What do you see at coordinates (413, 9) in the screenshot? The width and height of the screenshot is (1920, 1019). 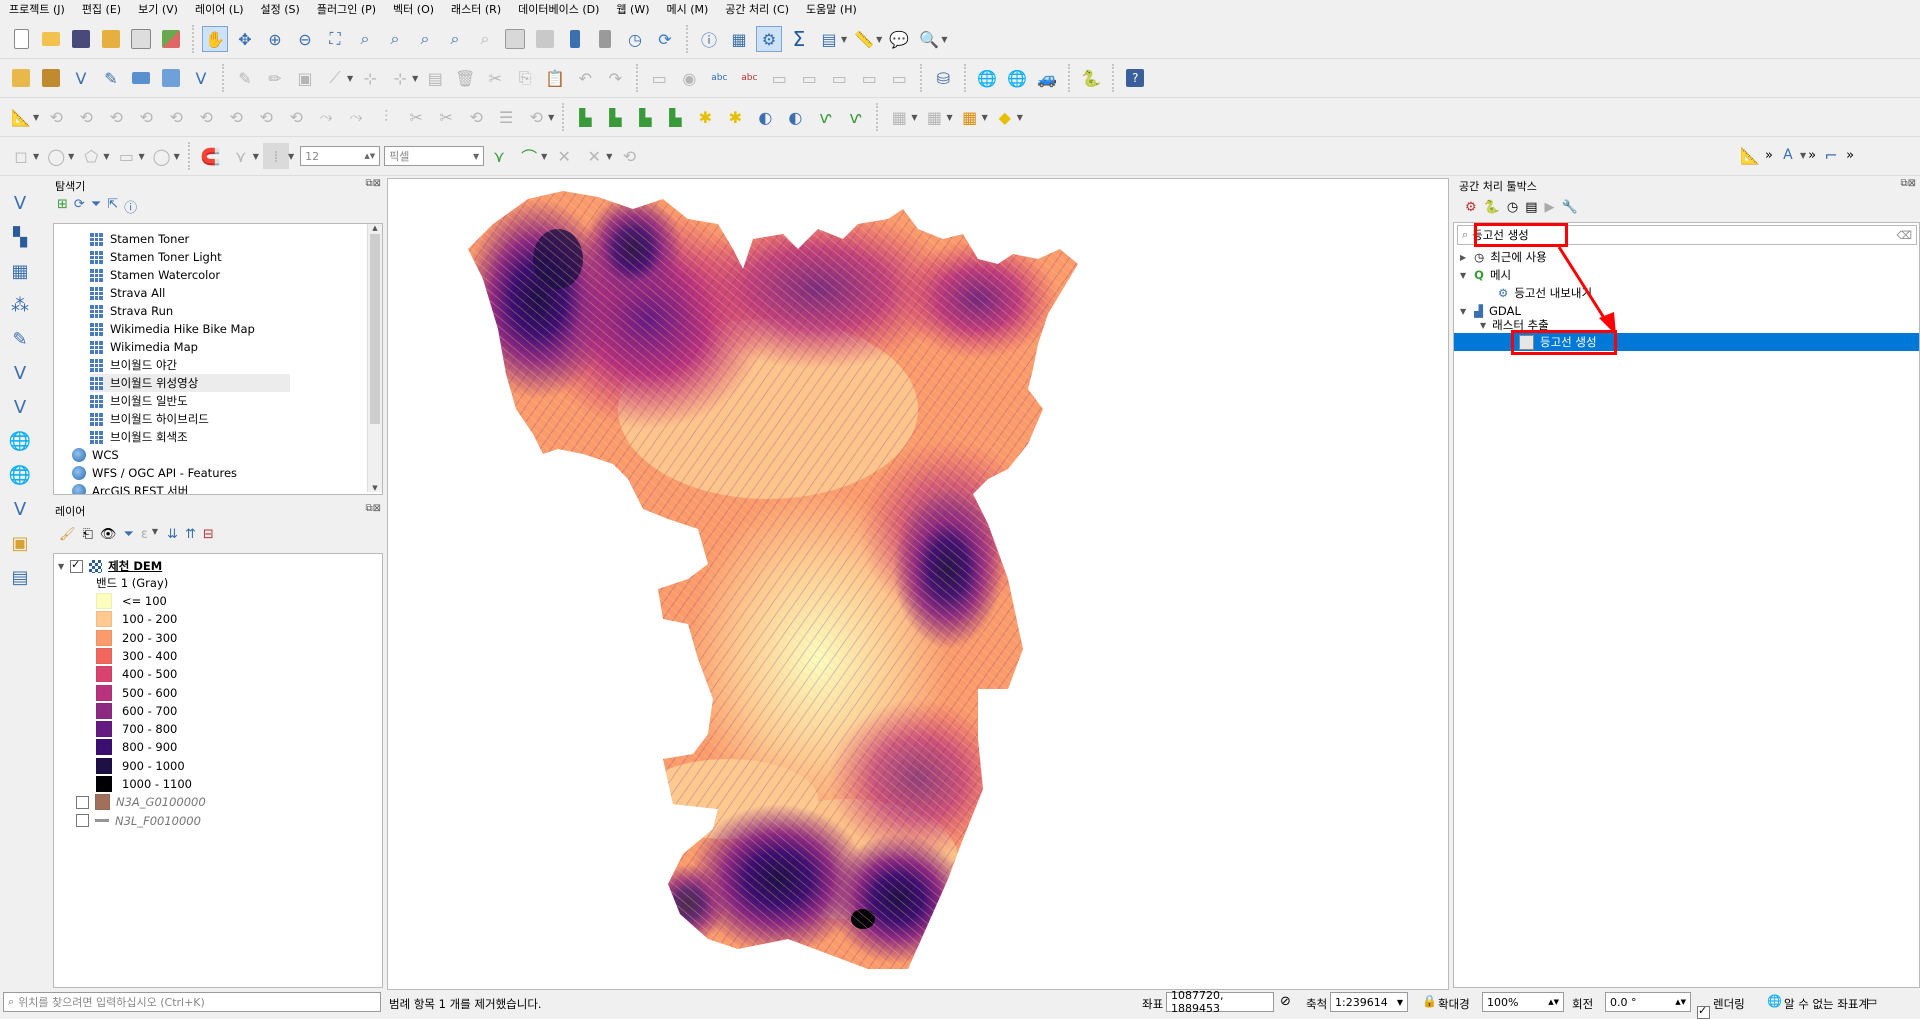 I see `menu-item: 벡터 (O)` at bounding box center [413, 9].